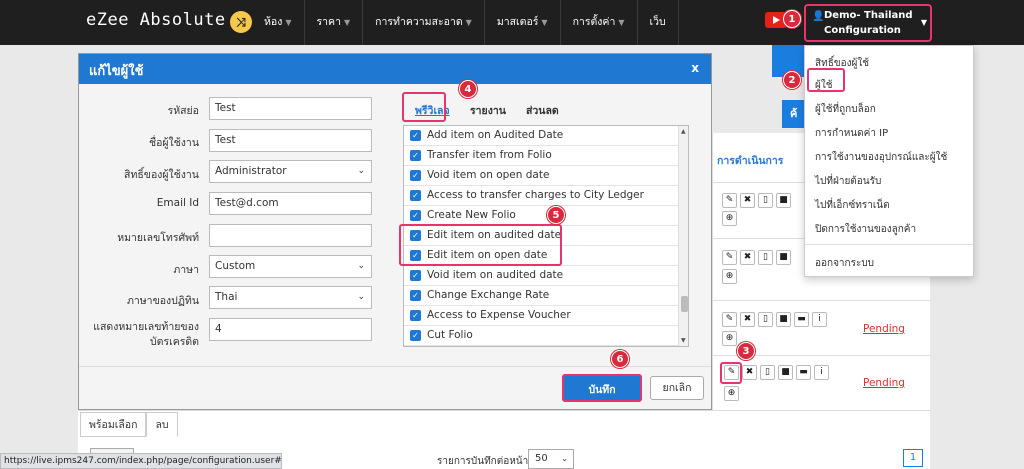 The width and height of the screenshot is (1024, 469). I want to click on list-item: ✓ Add item on Audited Date, so click(541, 136).